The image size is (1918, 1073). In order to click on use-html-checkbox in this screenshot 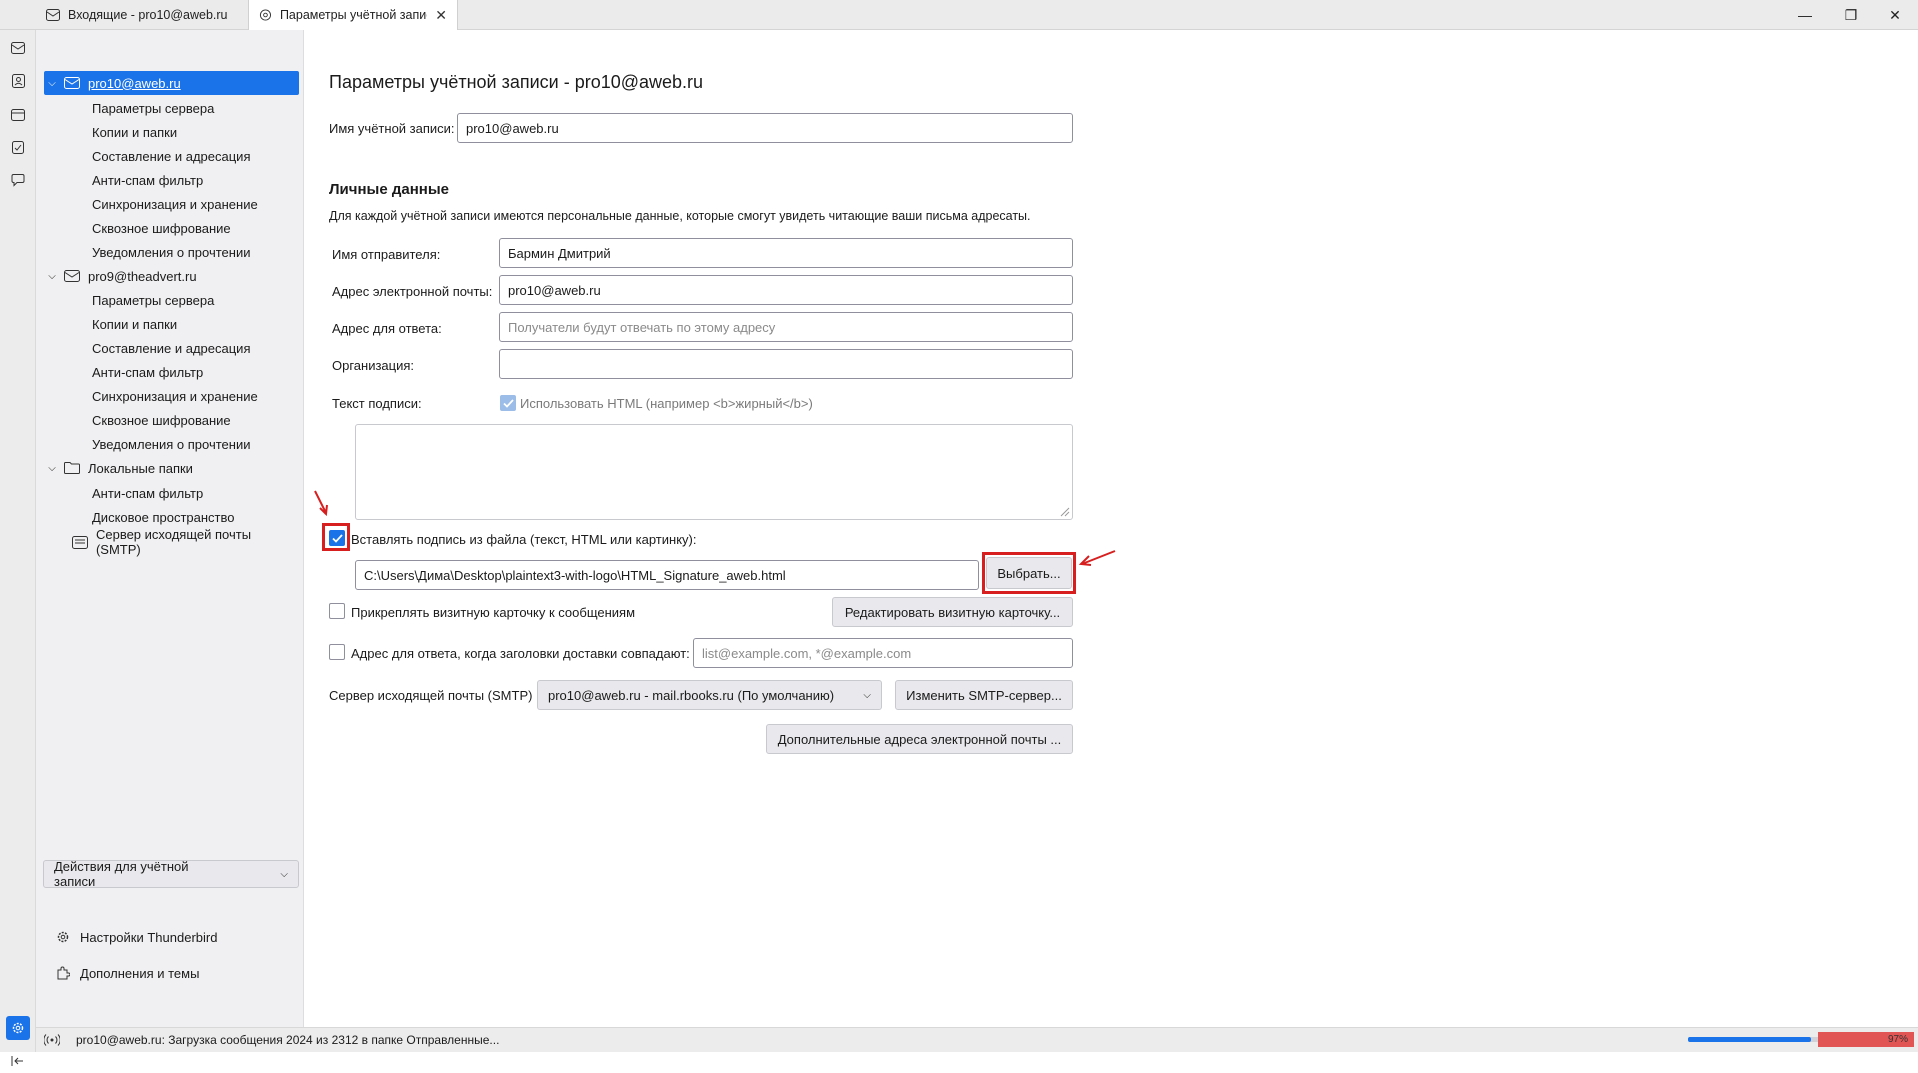, I will do `click(508, 403)`.